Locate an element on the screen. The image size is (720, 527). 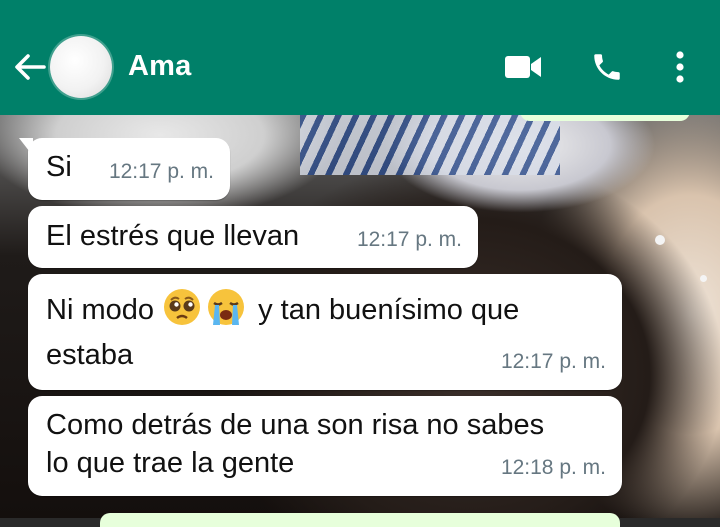
message-text: Ni modo is located at coordinates (100, 310).